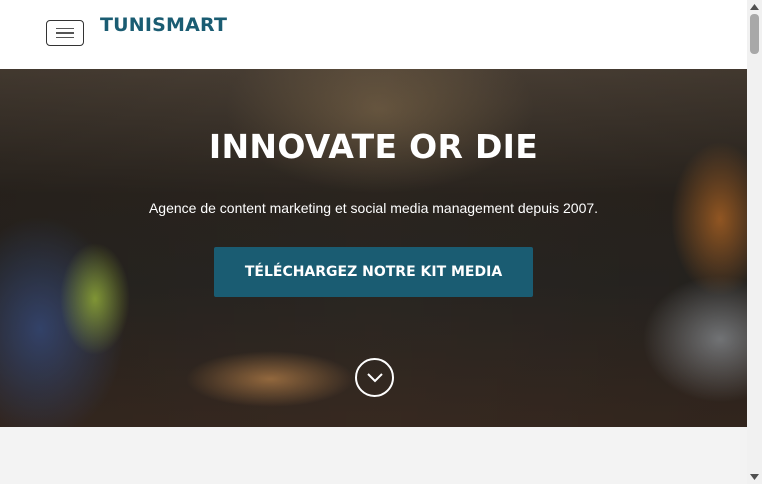 The image size is (762, 484). What do you see at coordinates (163, 25) in the screenshot?
I see `brand-logo: TUNISMART` at bounding box center [163, 25].